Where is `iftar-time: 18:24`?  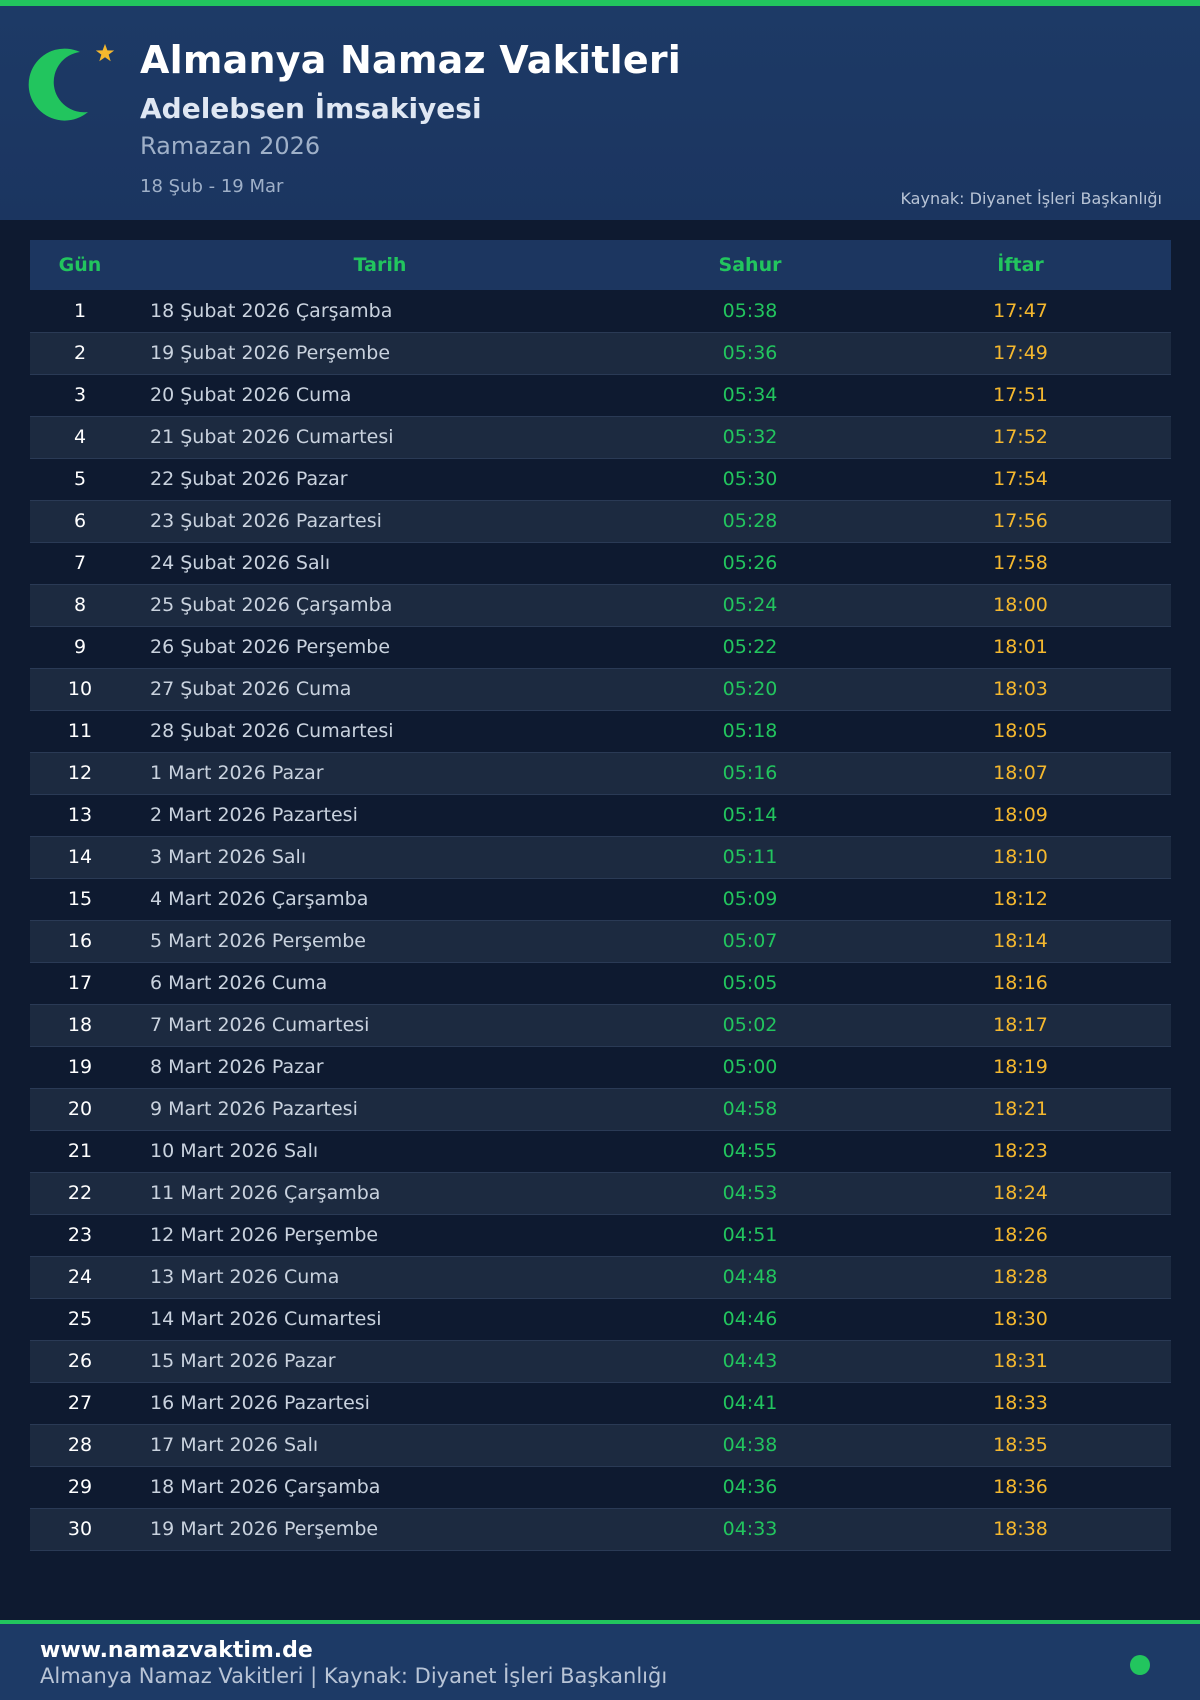
iftar-time: 18:24 is located at coordinates (1020, 1193).